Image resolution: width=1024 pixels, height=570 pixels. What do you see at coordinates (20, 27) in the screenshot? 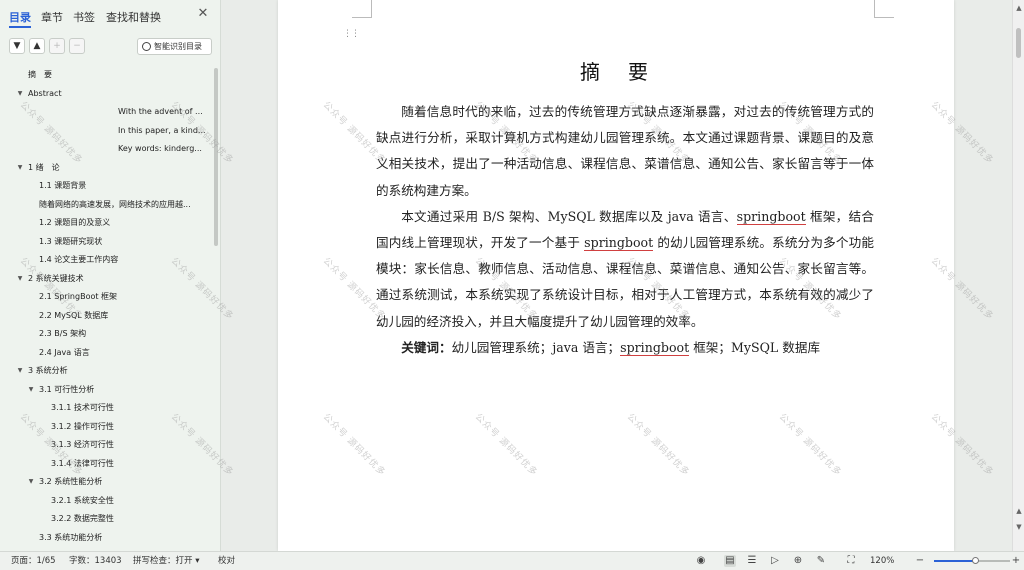
I see `active-tab-indicator` at bounding box center [20, 27].